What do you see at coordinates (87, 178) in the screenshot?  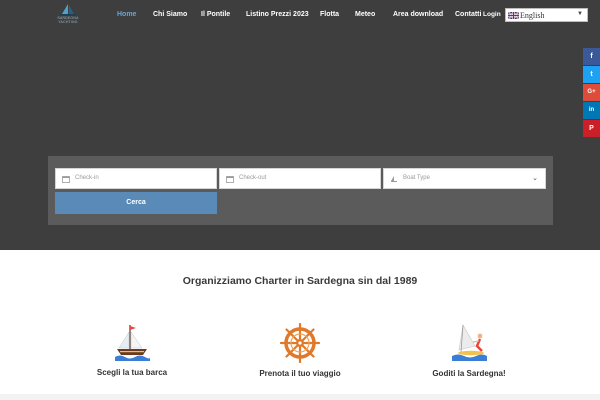 I see `checkin-placeholder: Check-in` at bounding box center [87, 178].